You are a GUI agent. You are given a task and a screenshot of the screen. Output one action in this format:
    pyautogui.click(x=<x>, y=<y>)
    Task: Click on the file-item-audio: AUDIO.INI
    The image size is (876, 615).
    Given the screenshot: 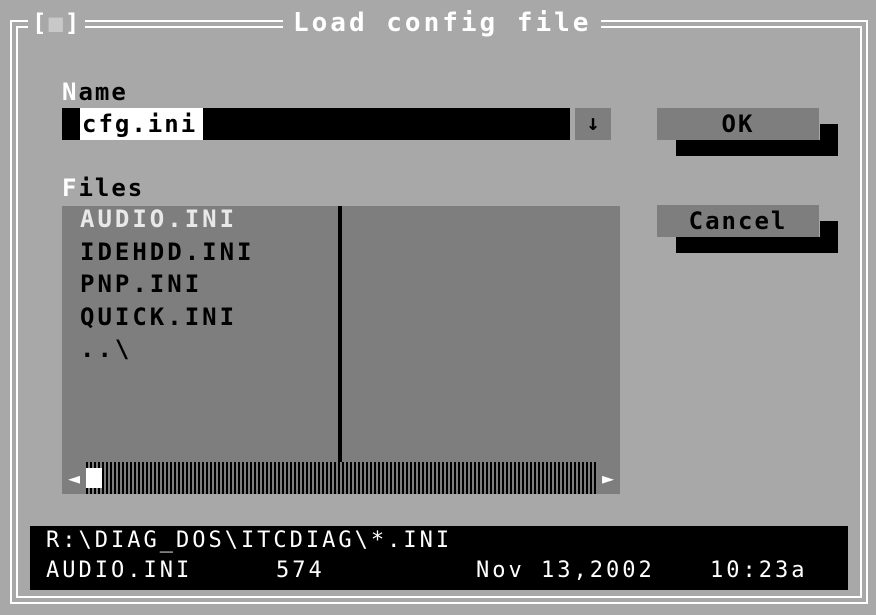 What is the action you would take?
    pyautogui.click(x=158, y=219)
    